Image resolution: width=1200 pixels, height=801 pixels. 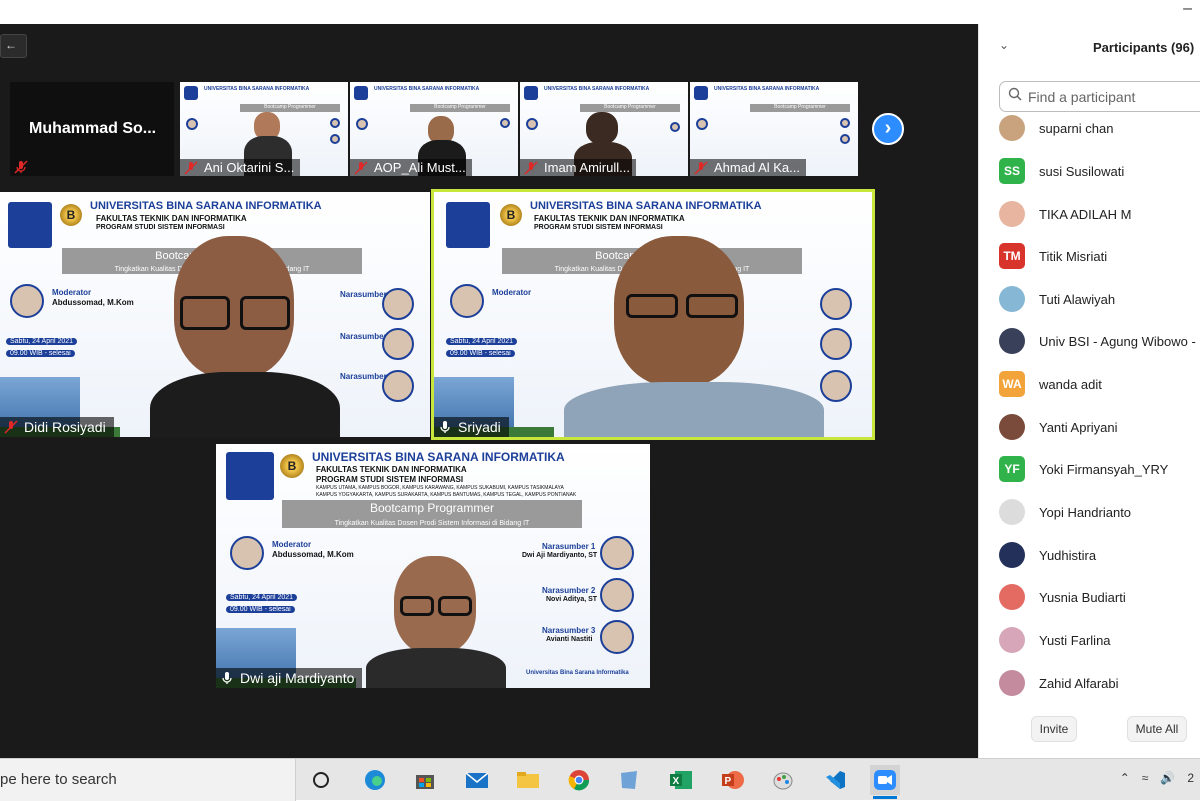 What do you see at coordinates (1099, 128) in the screenshot?
I see `participant-item: suparni chan` at bounding box center [1099, 128].